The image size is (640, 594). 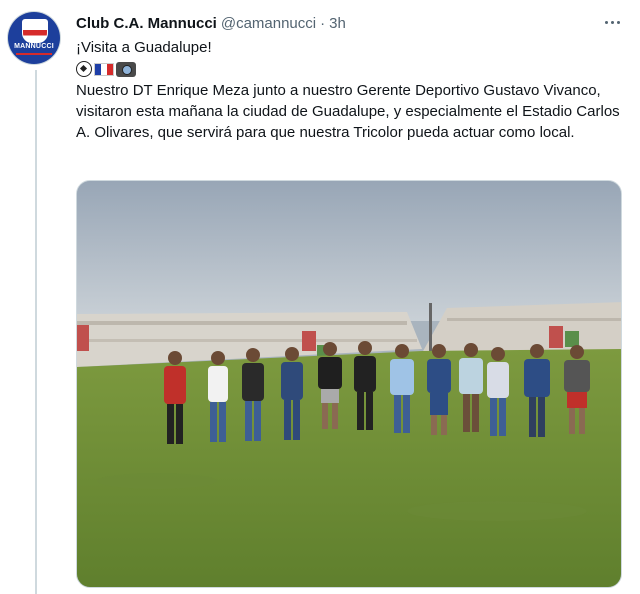 I want to click on camera-icon, so click(x=126, y=69).